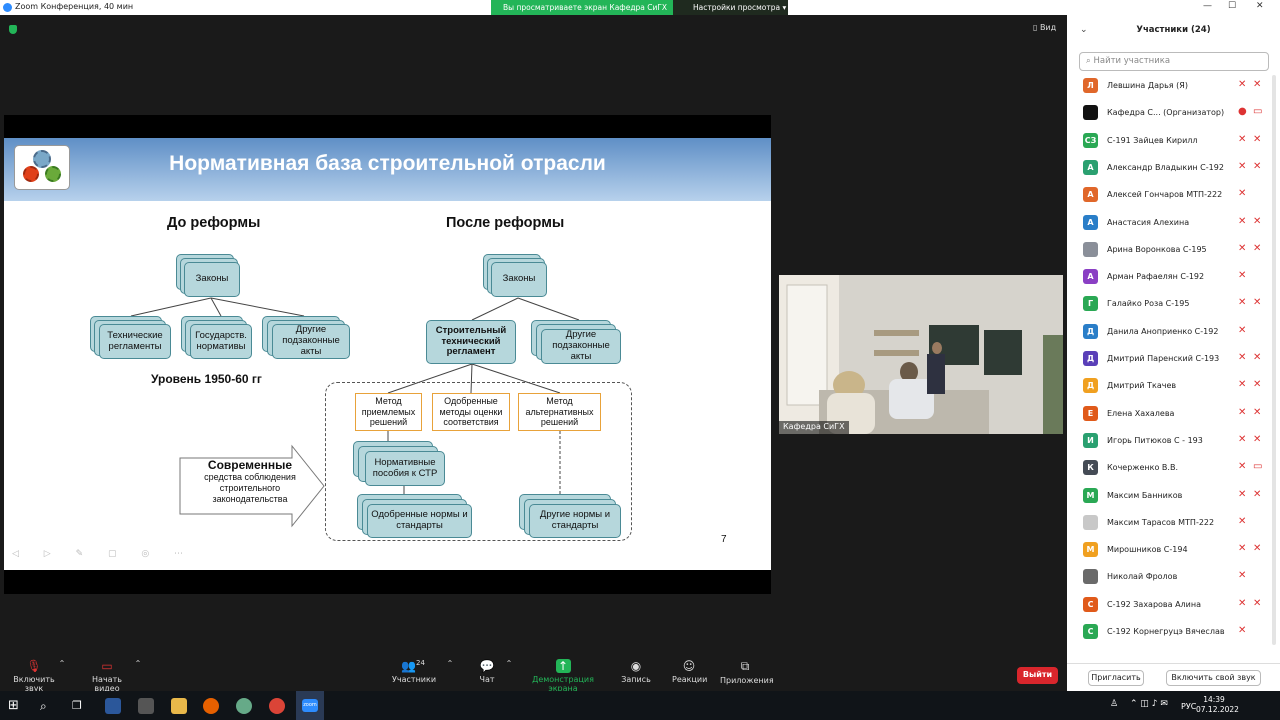  What do you see at coordinates (1161, 522) in the screenshot?
I see `participant-name: Максим Тарасов МТП-222` at bounding box center [1161, 522].